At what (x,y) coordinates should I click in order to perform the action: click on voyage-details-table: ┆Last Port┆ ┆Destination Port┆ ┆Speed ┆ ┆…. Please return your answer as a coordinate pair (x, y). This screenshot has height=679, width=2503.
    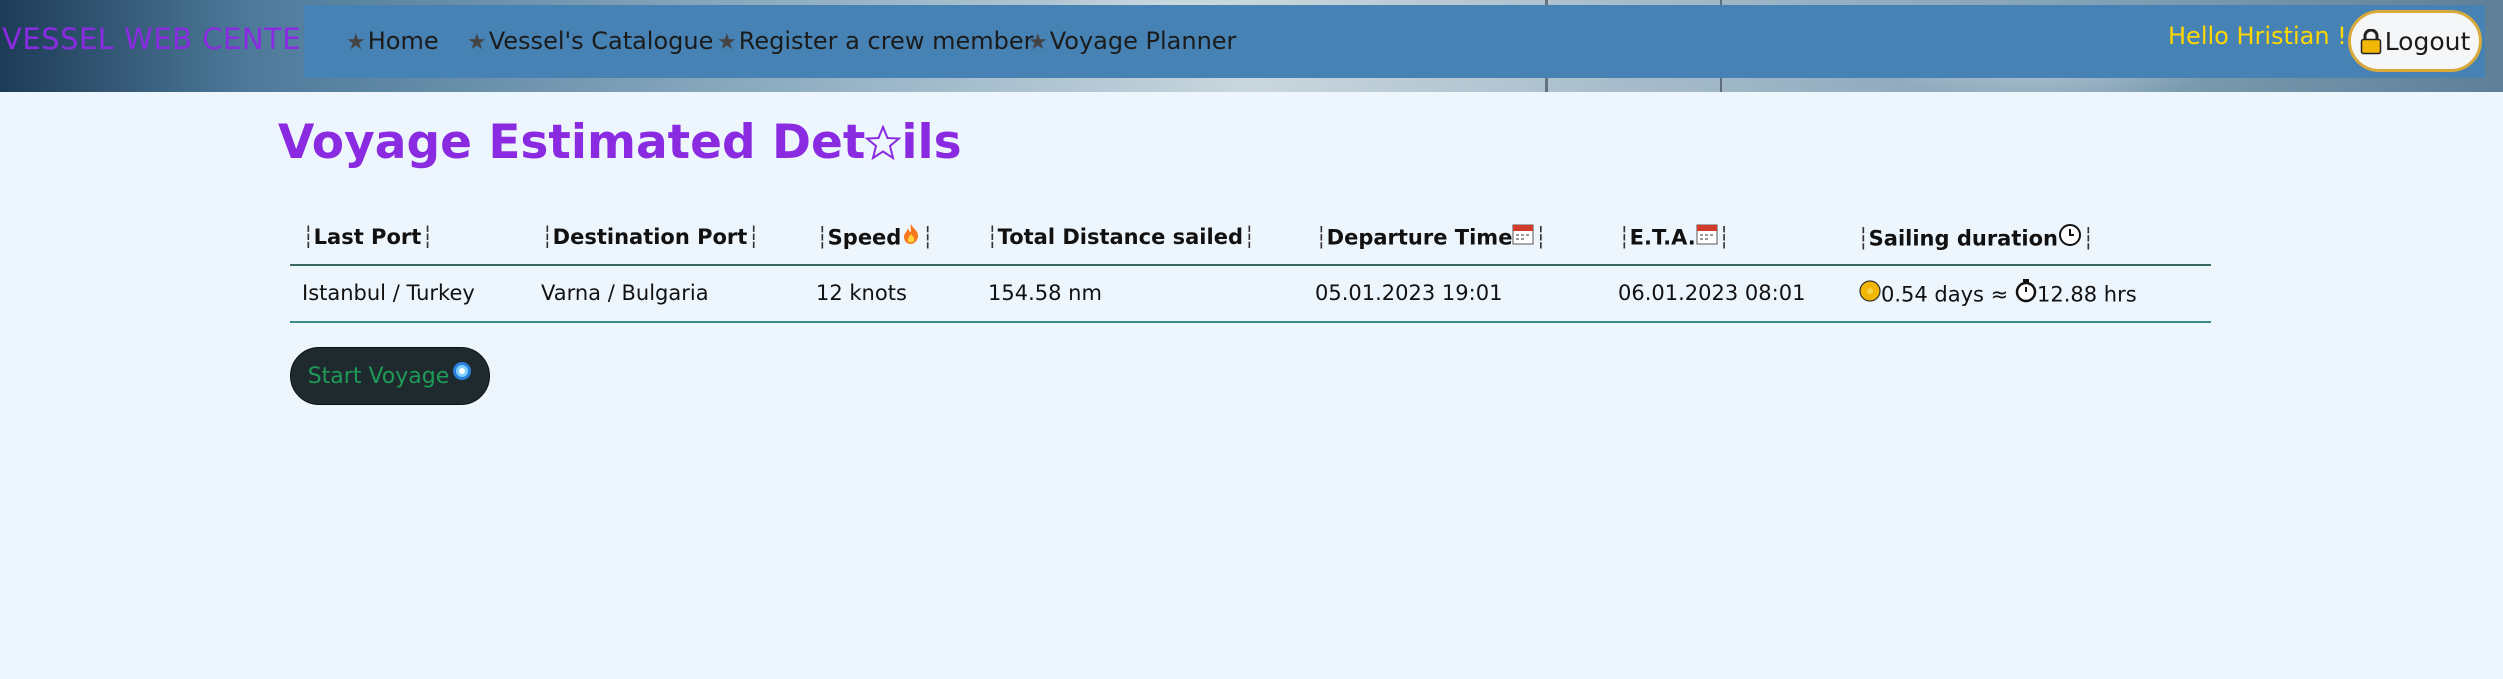
    Looking at the image, I should click on (1250, 267).